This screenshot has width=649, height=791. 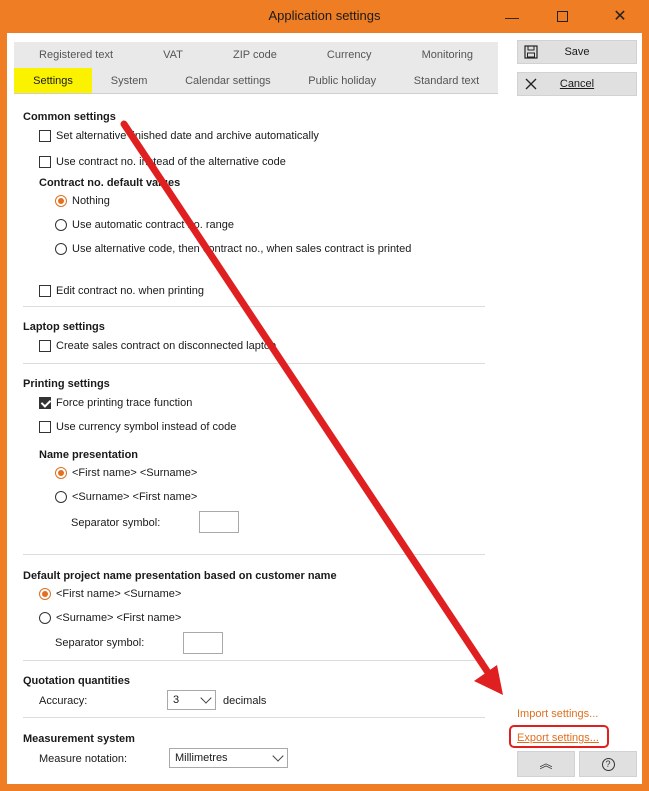 What do you see at coordinates (512, 17) in the screenshot?
I see `minimize-icon: —` at bounding box center [512, 17].